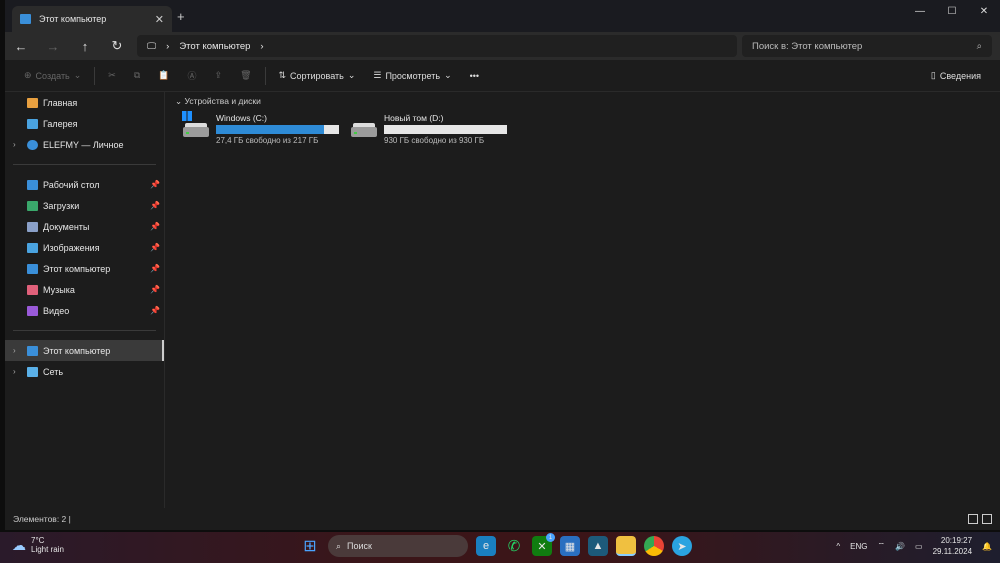  I want to click on paste-icon: 📋, so click(163, 75).